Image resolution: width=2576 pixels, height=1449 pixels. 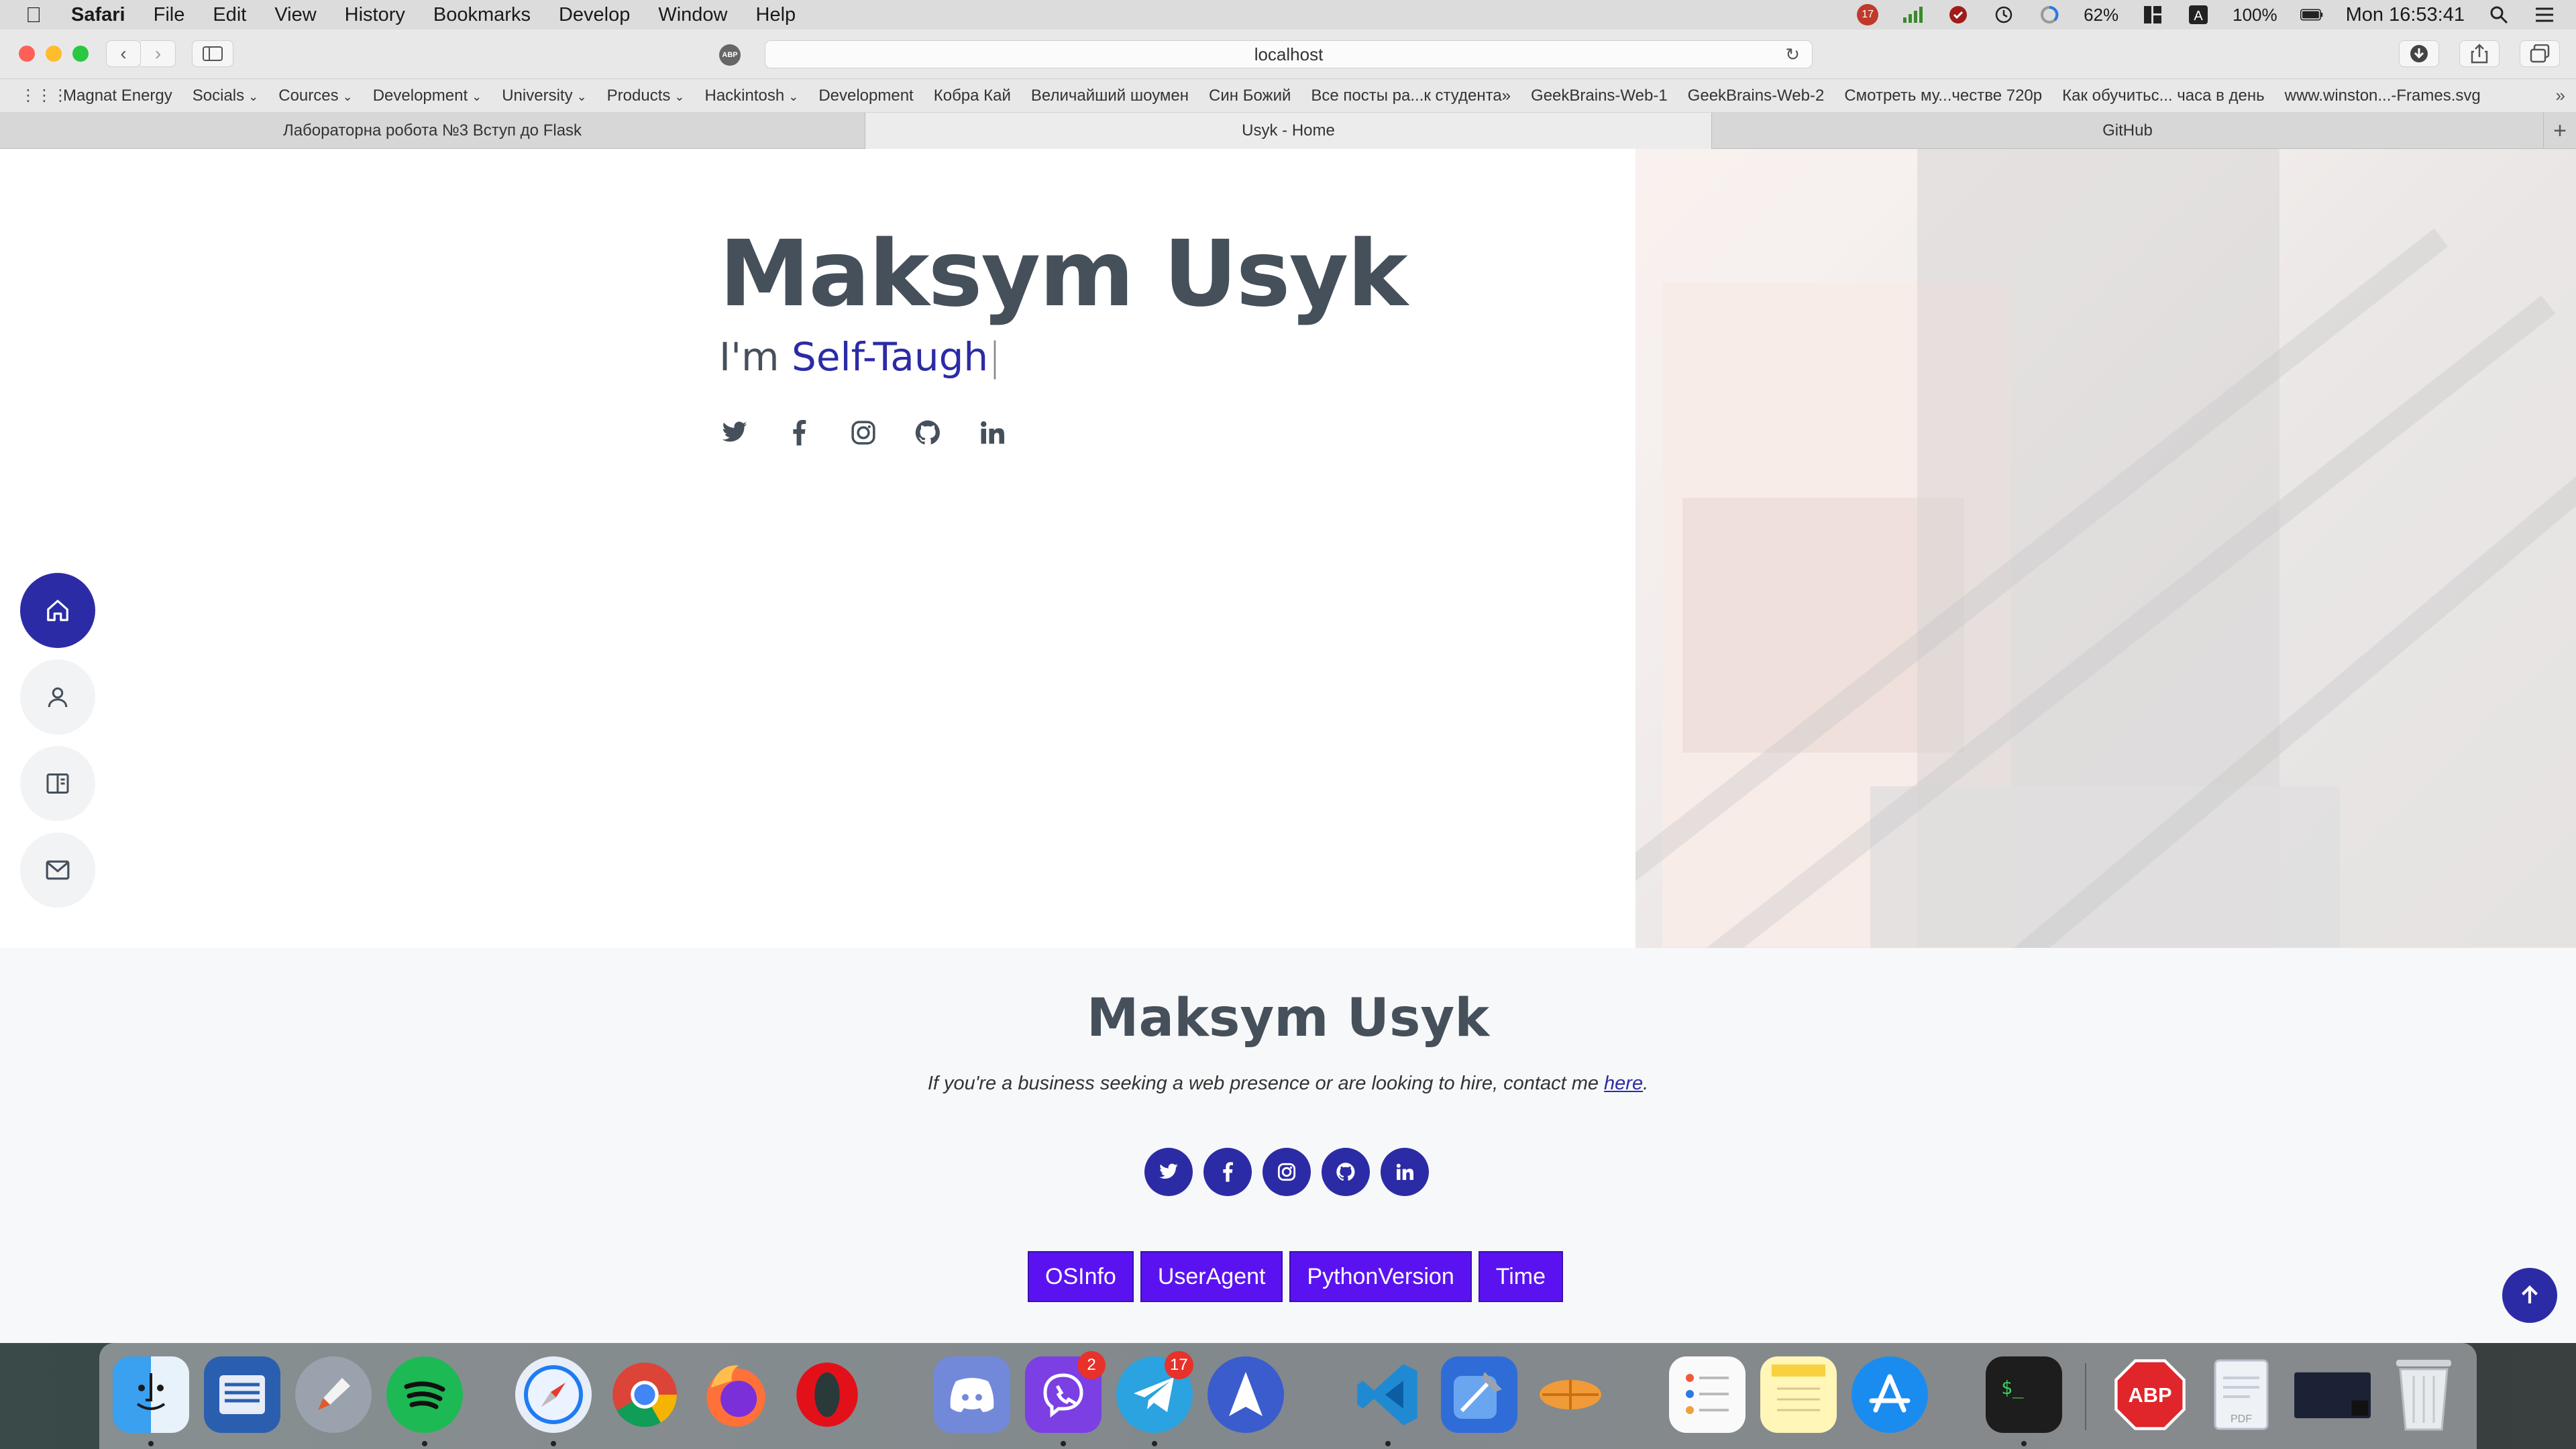 What do you see at coordinates (1792, 54) in the screenshot?
I see `reload-icon: ↻` at bounding box center [1792, 54].